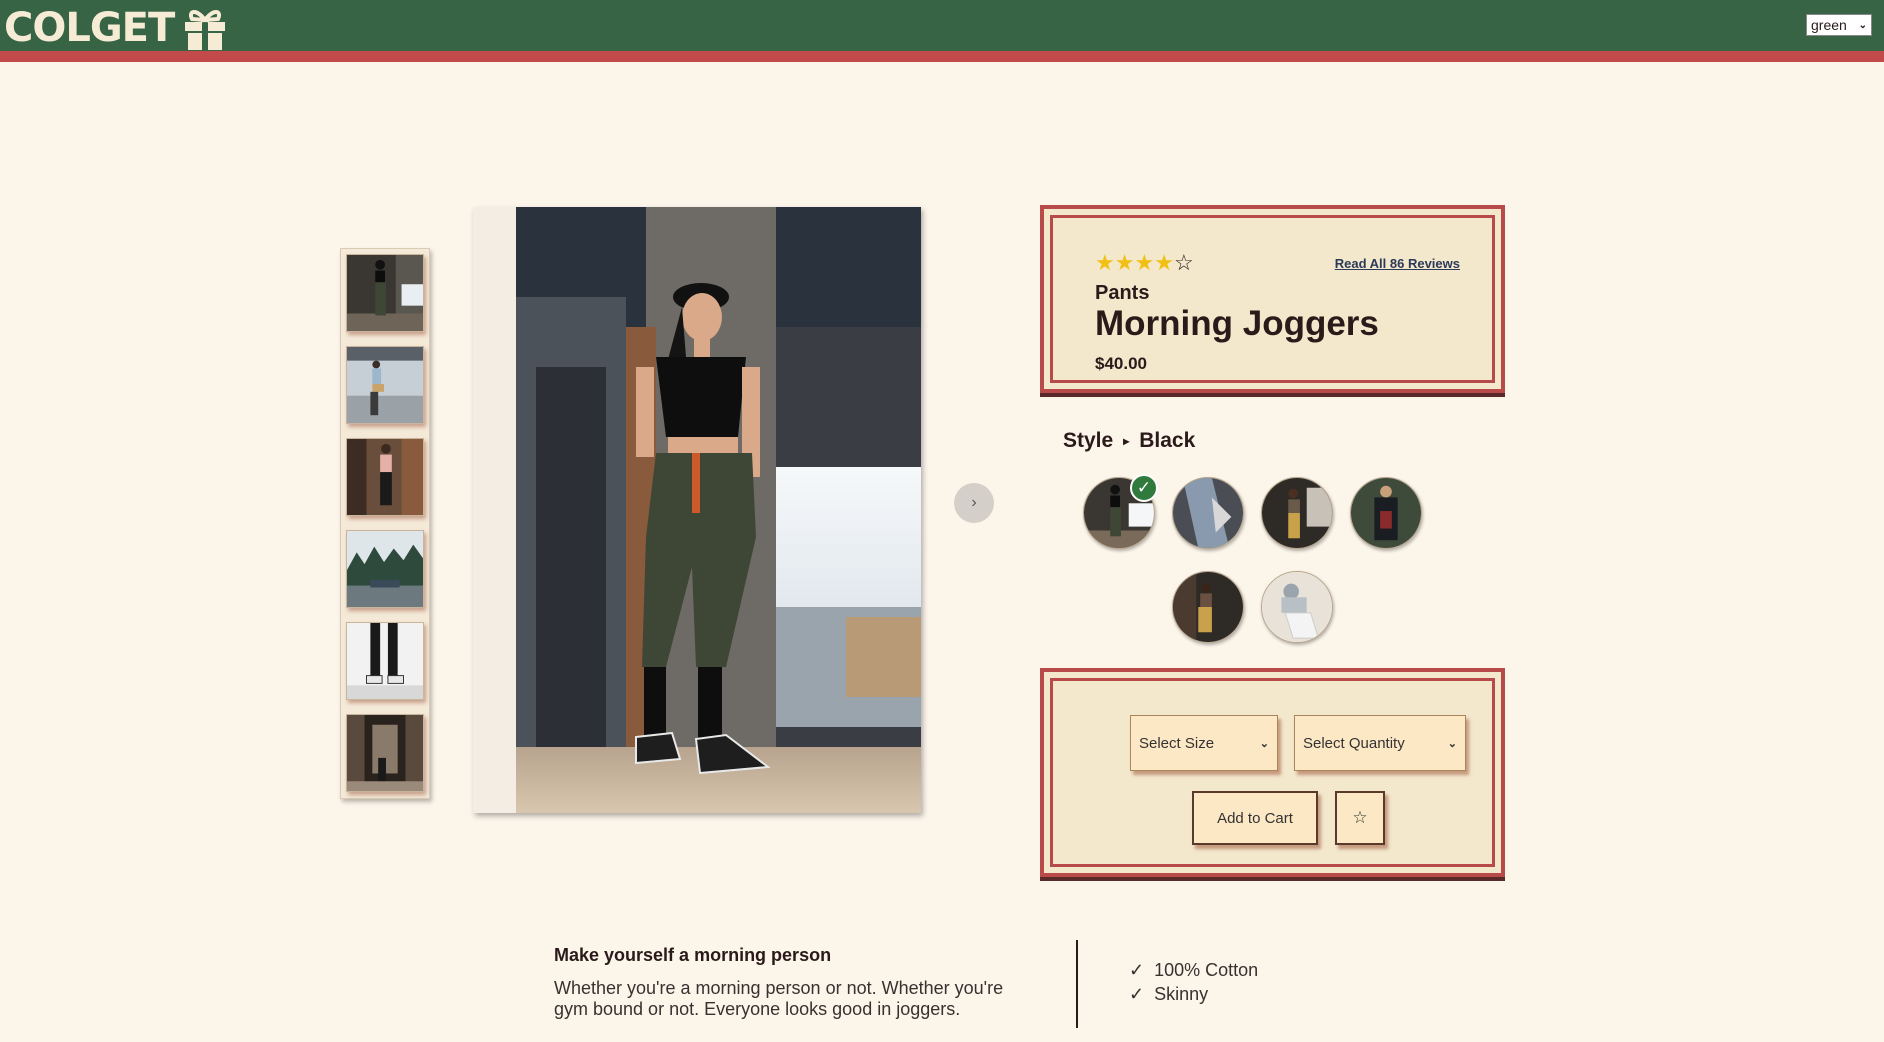  I want to click on product-title: Morning Joggers, so click(1237, 323).